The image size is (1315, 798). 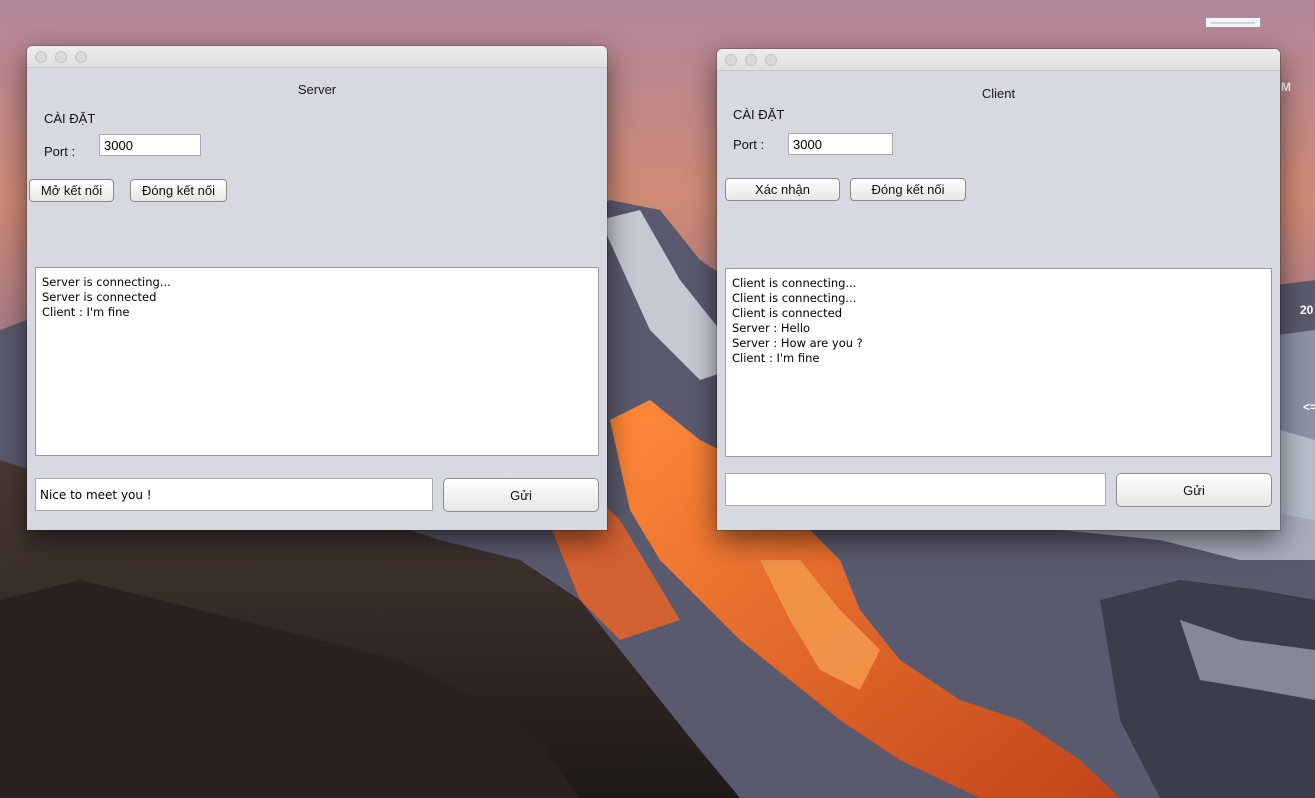 I want to click on client-message-input, so click(x=915, y=489).